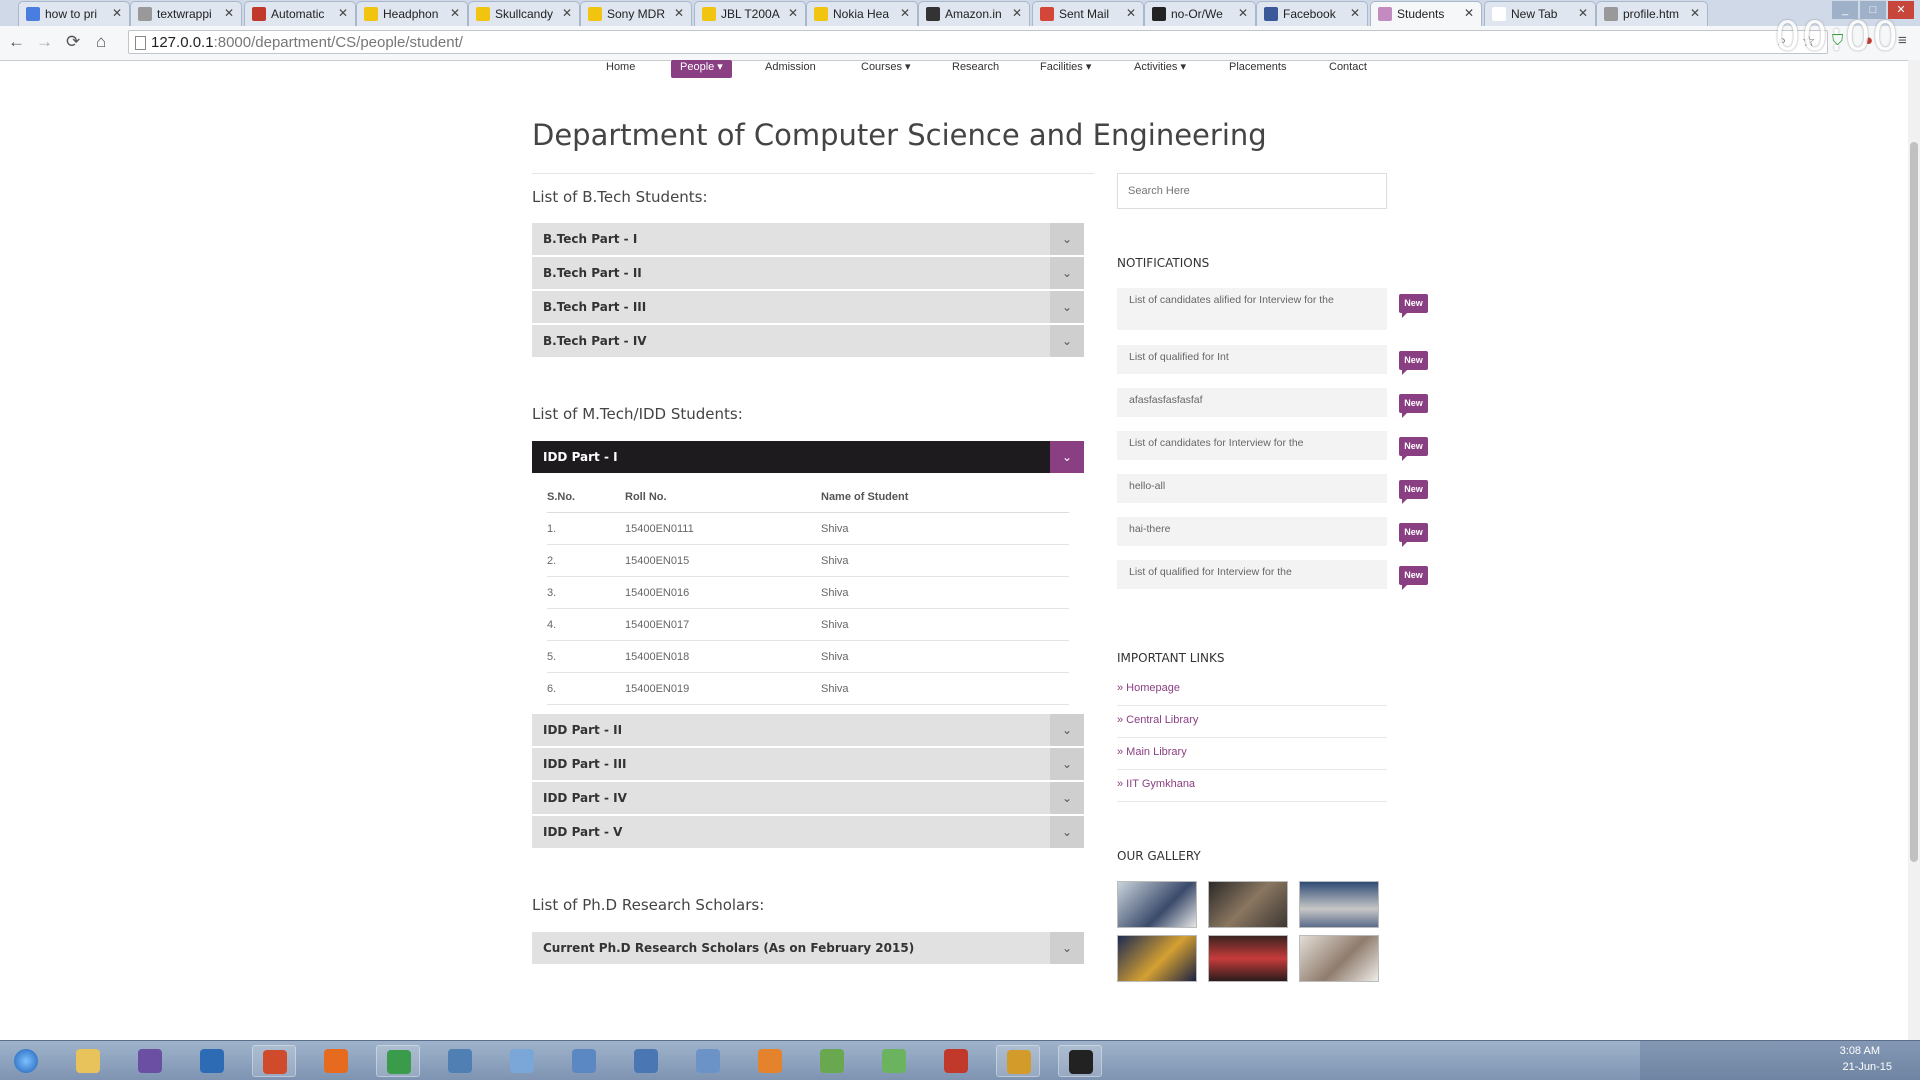 This screenshot has width=1920, height=1080. Describe the element at coordinates (16, 42) in the screenshot. I see `back-icon: ←` at that location.